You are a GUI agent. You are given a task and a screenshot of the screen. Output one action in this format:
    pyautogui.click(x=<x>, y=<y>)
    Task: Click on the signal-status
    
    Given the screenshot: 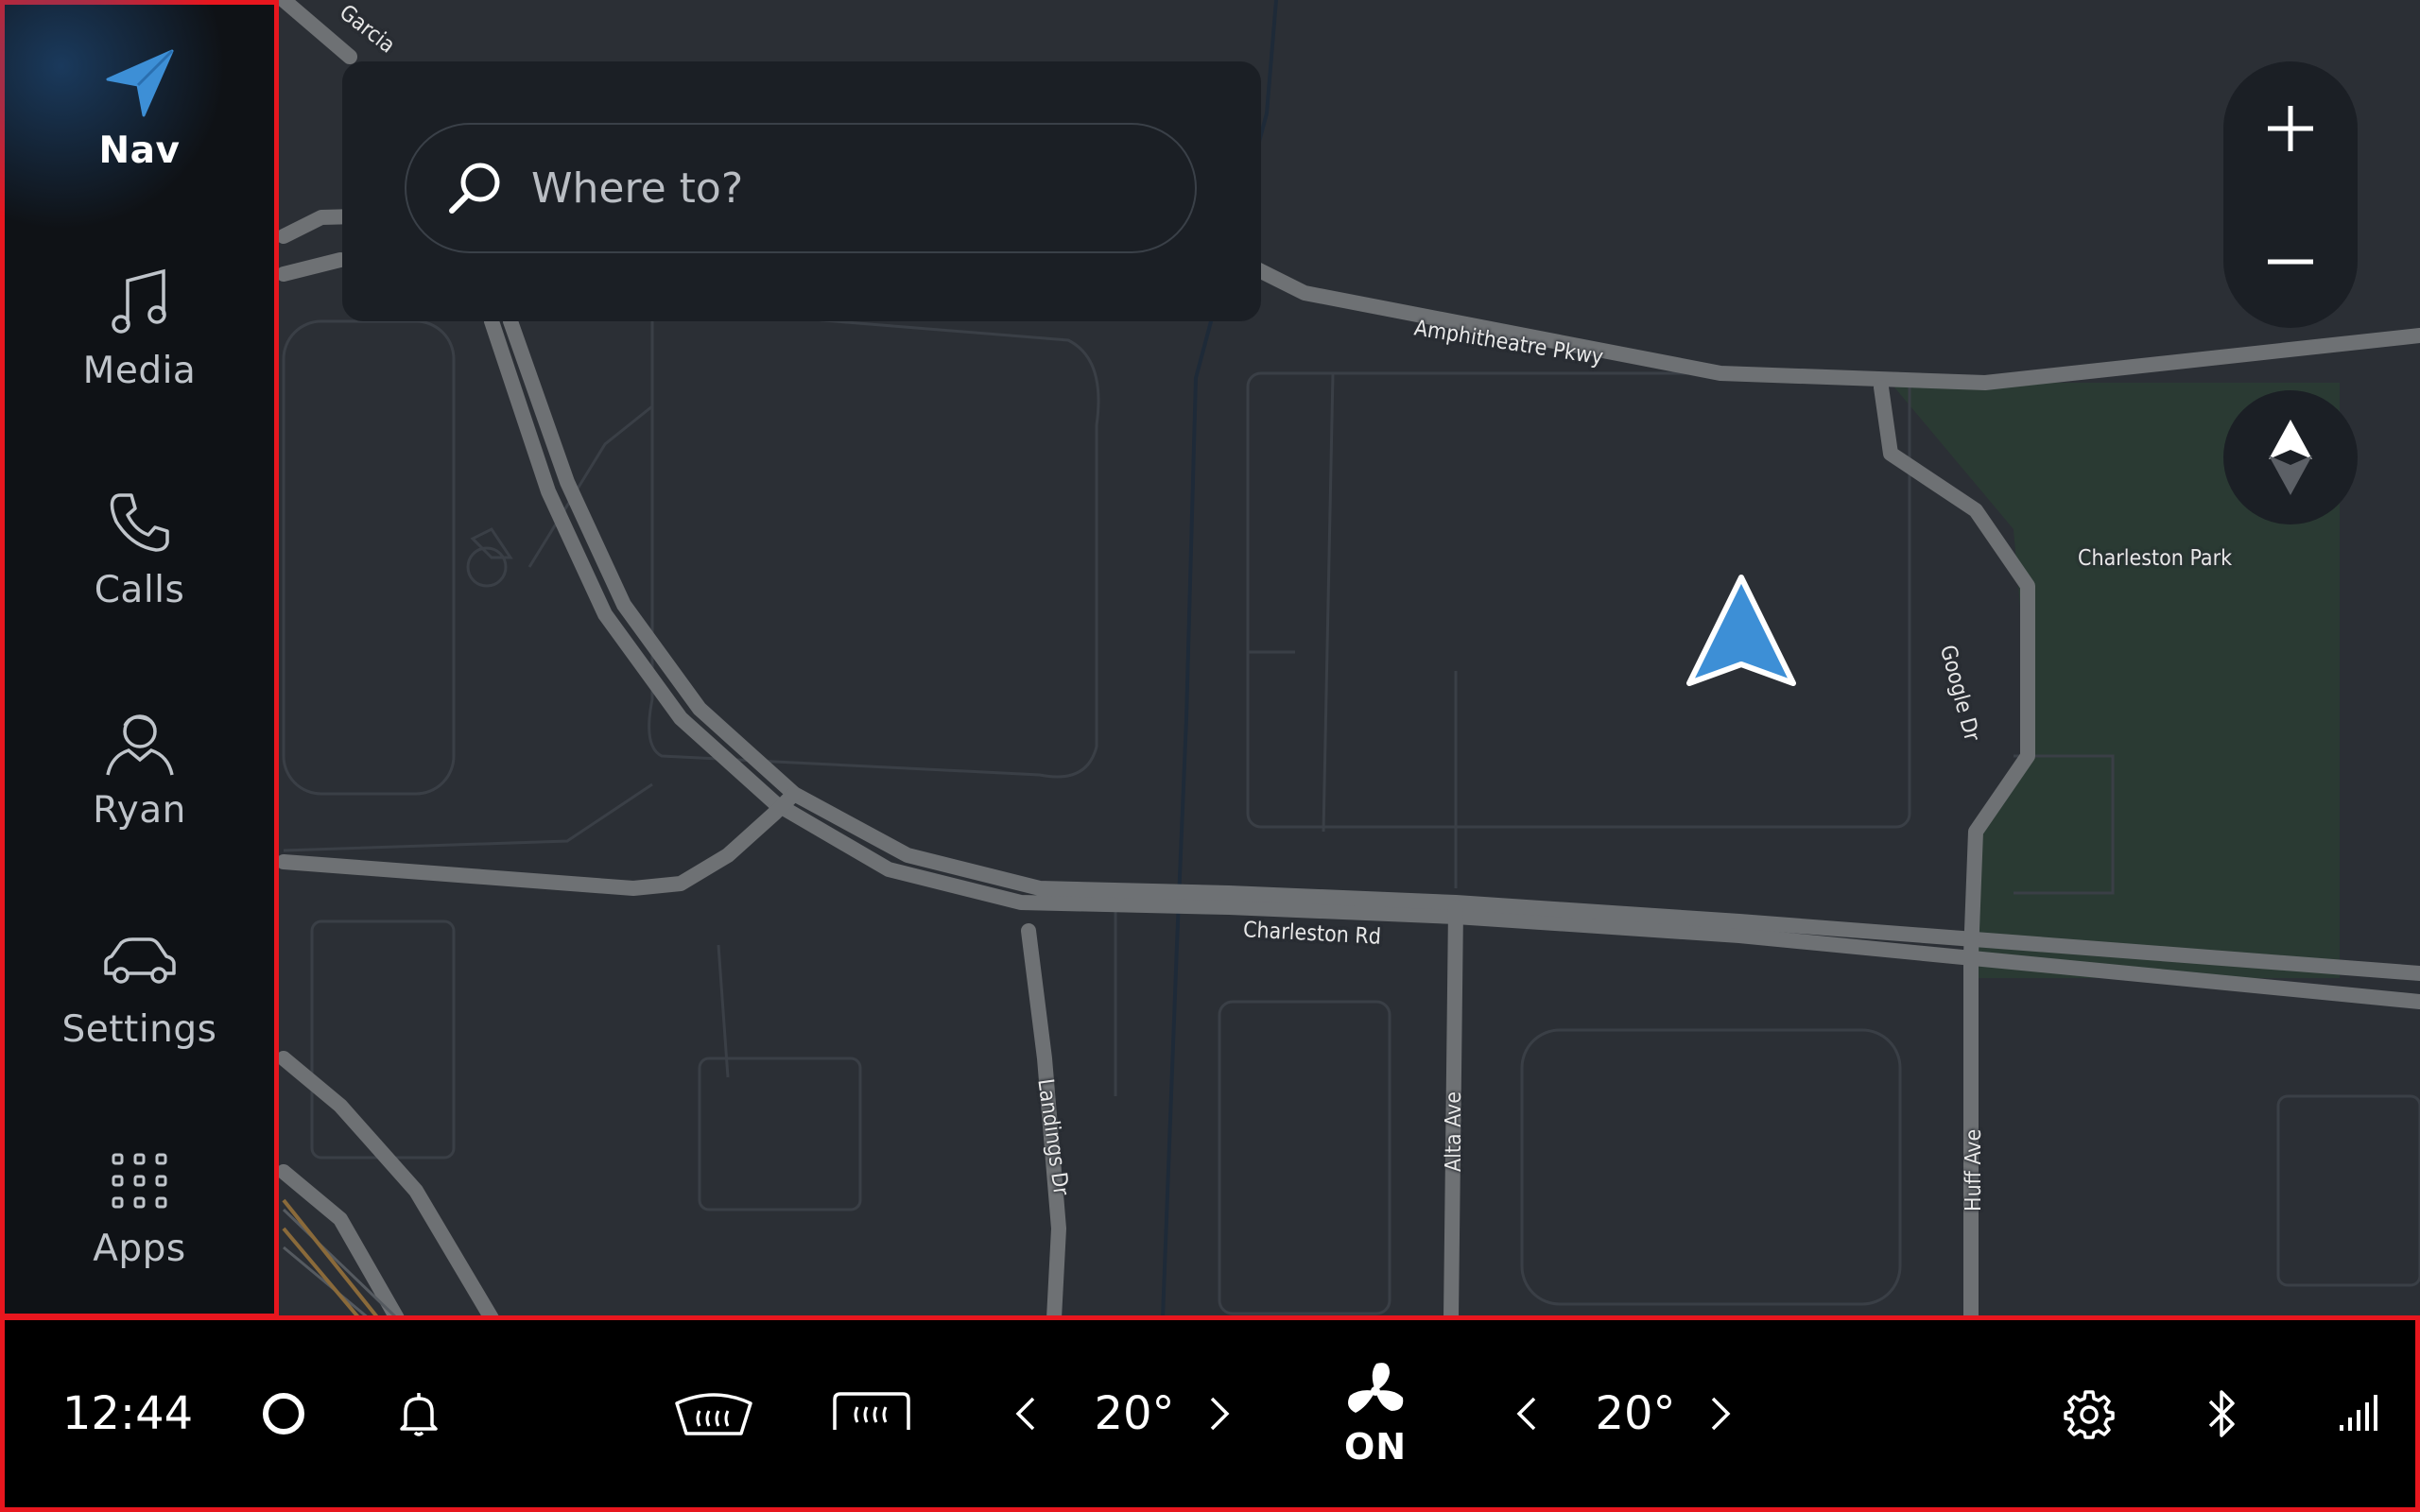 What is the action you would take?
    pyautogui.click(x=2359, y=1413)
    